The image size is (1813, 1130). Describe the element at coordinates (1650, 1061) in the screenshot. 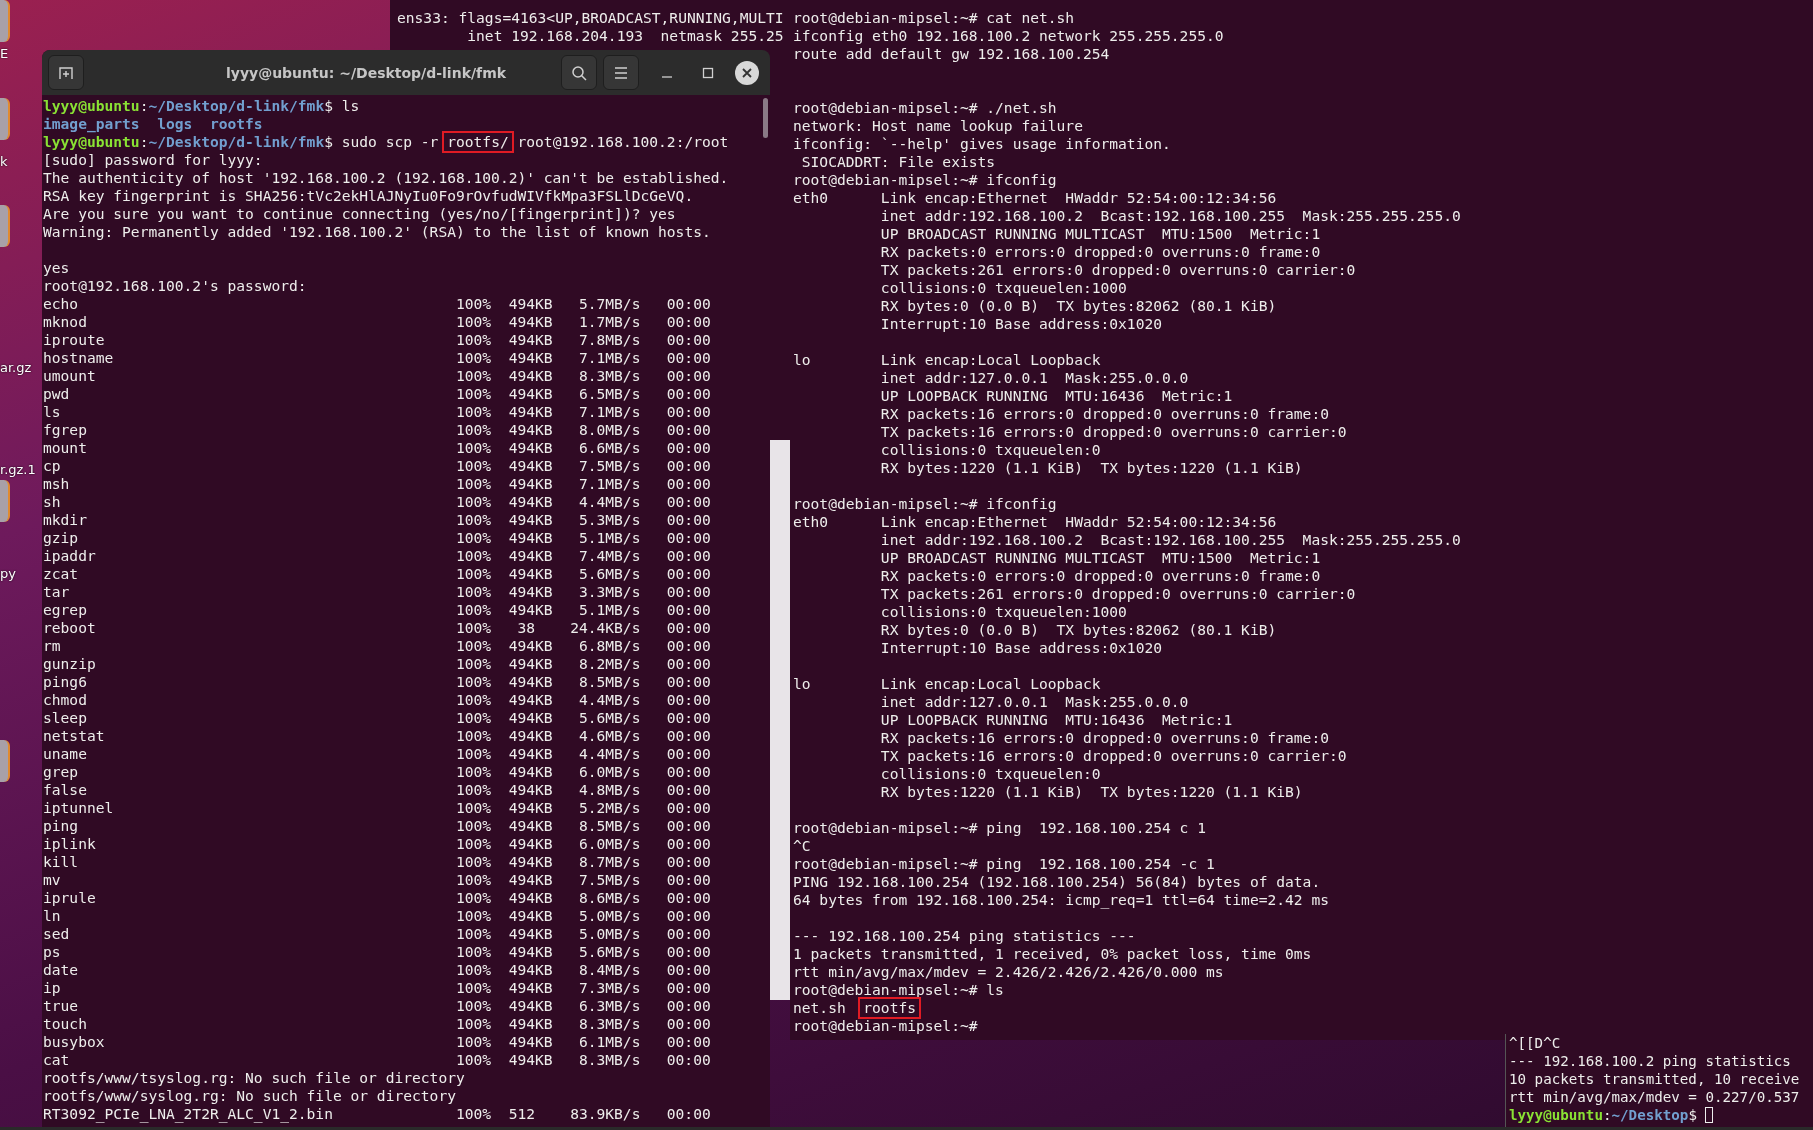

I see `terminal-line: --- 192.168.100.2 ping statistics` at that location.